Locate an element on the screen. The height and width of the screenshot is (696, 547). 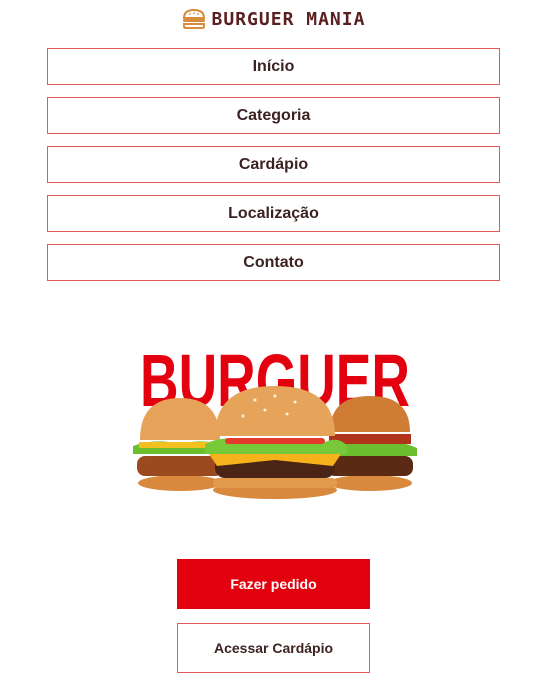
nav-item-contato: Contato is located at coordinates (273, 262).